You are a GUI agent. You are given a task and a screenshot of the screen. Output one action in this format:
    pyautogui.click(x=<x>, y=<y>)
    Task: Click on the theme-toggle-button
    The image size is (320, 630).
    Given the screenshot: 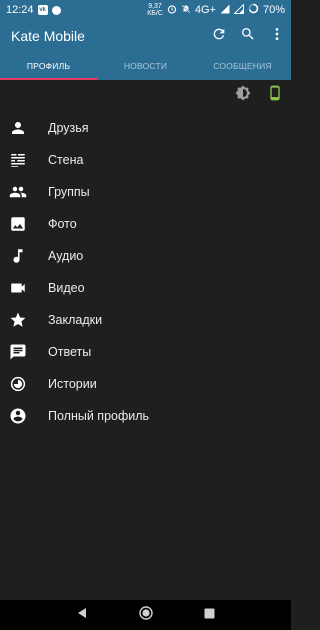 What is the action you would take?
    pyautogui.click(x=243, y=95)
    